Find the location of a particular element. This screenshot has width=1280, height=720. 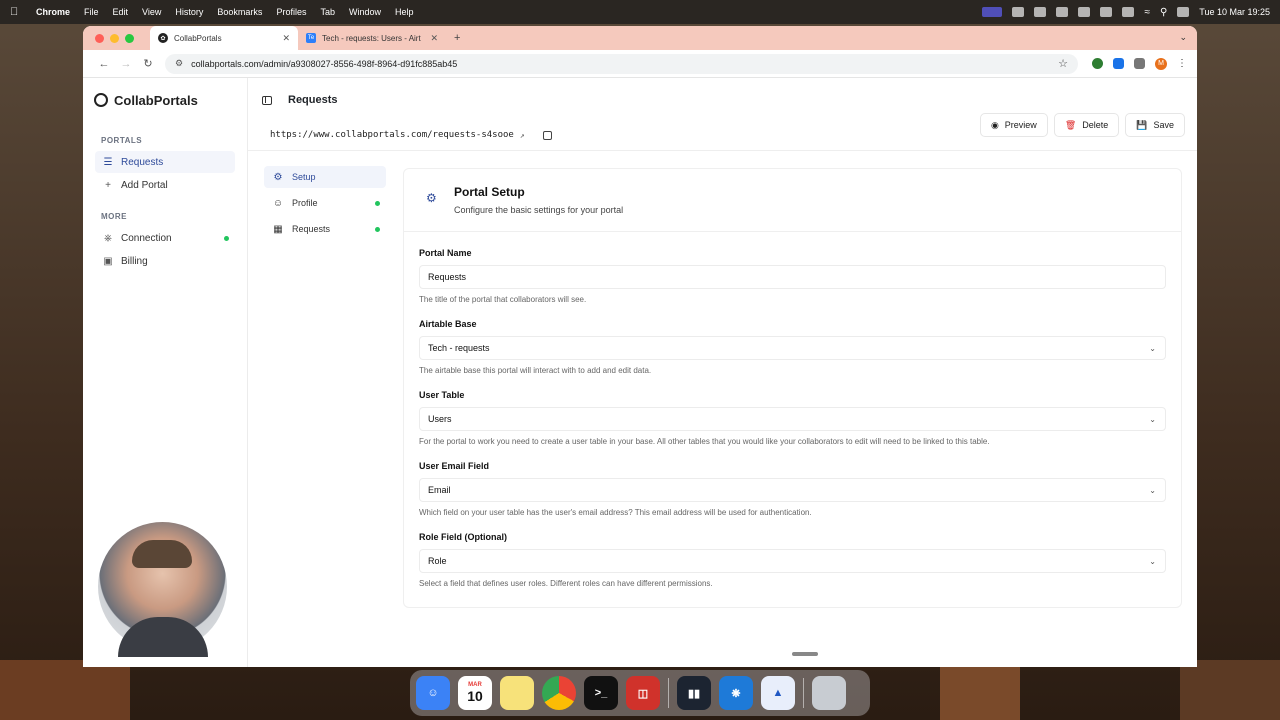

menu-bar-clock: Tue 10 Mar 19:25 is located at coordinates (1234, 12).